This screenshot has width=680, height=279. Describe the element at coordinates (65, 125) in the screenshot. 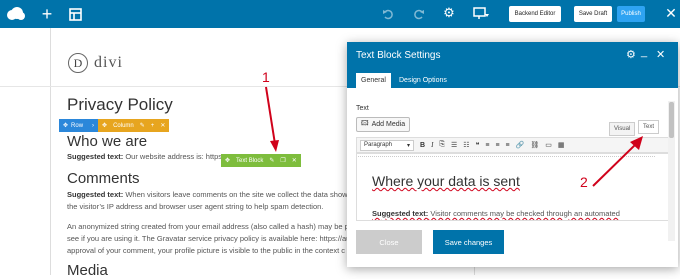

I see `row-move-icon: ✥` at that location.